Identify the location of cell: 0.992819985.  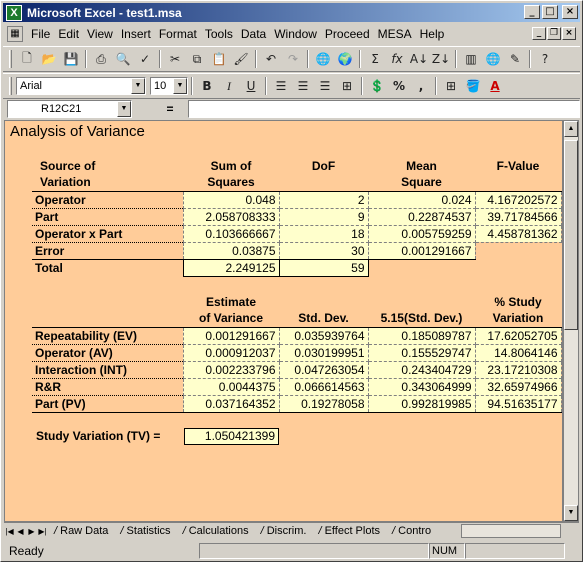
(421, 403).